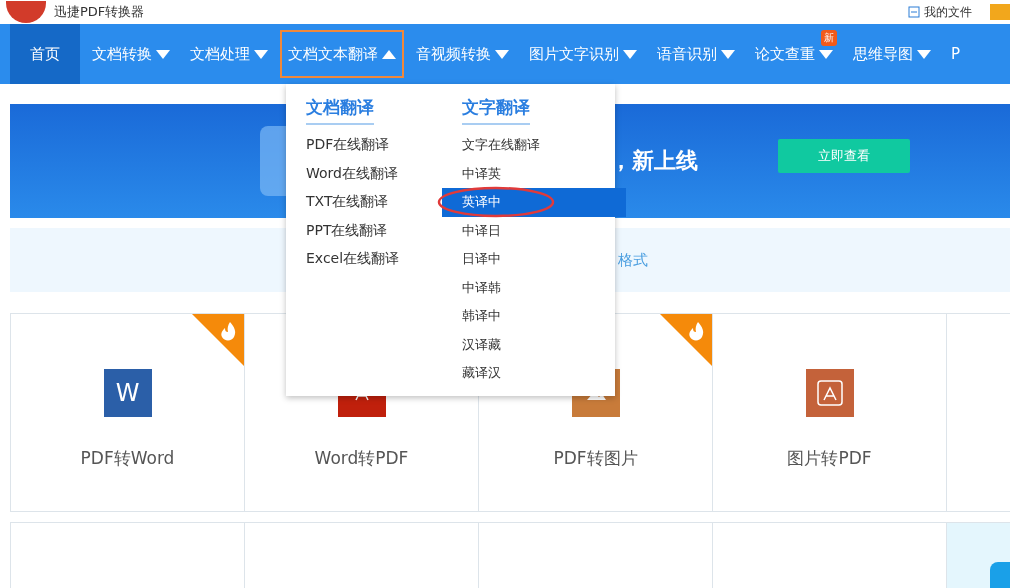  Describe the element at coordinates (348, 145) in the screenshot. I see `menu-item: PDF在线翻译` at that location.